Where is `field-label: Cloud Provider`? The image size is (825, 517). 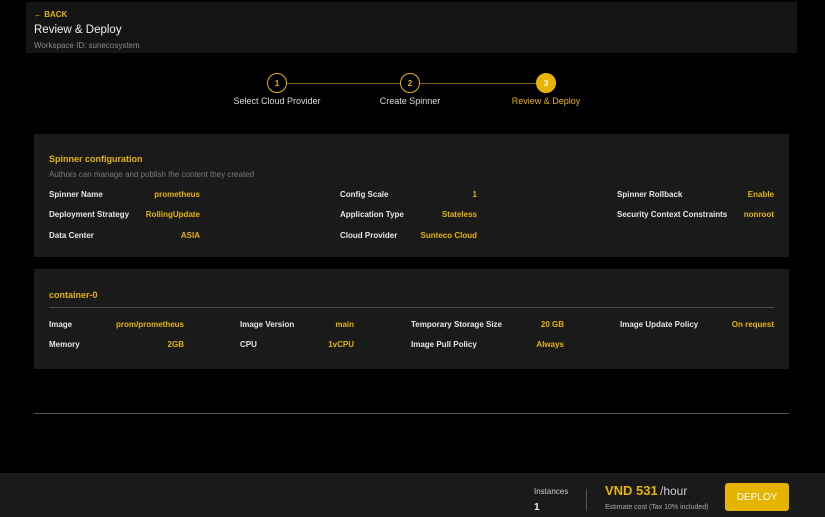 field-label: Cloud Provider is located at coordinates (369, 235).